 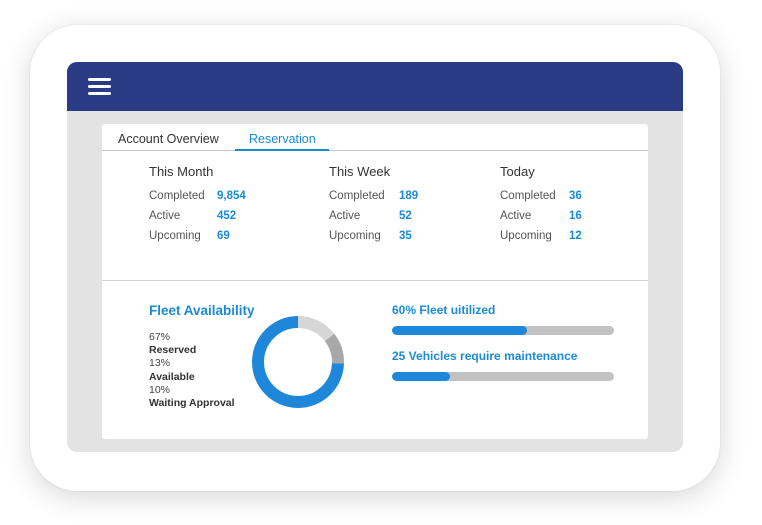 I want to click on stat-row: Completed 36, so click(x=541, y=200).